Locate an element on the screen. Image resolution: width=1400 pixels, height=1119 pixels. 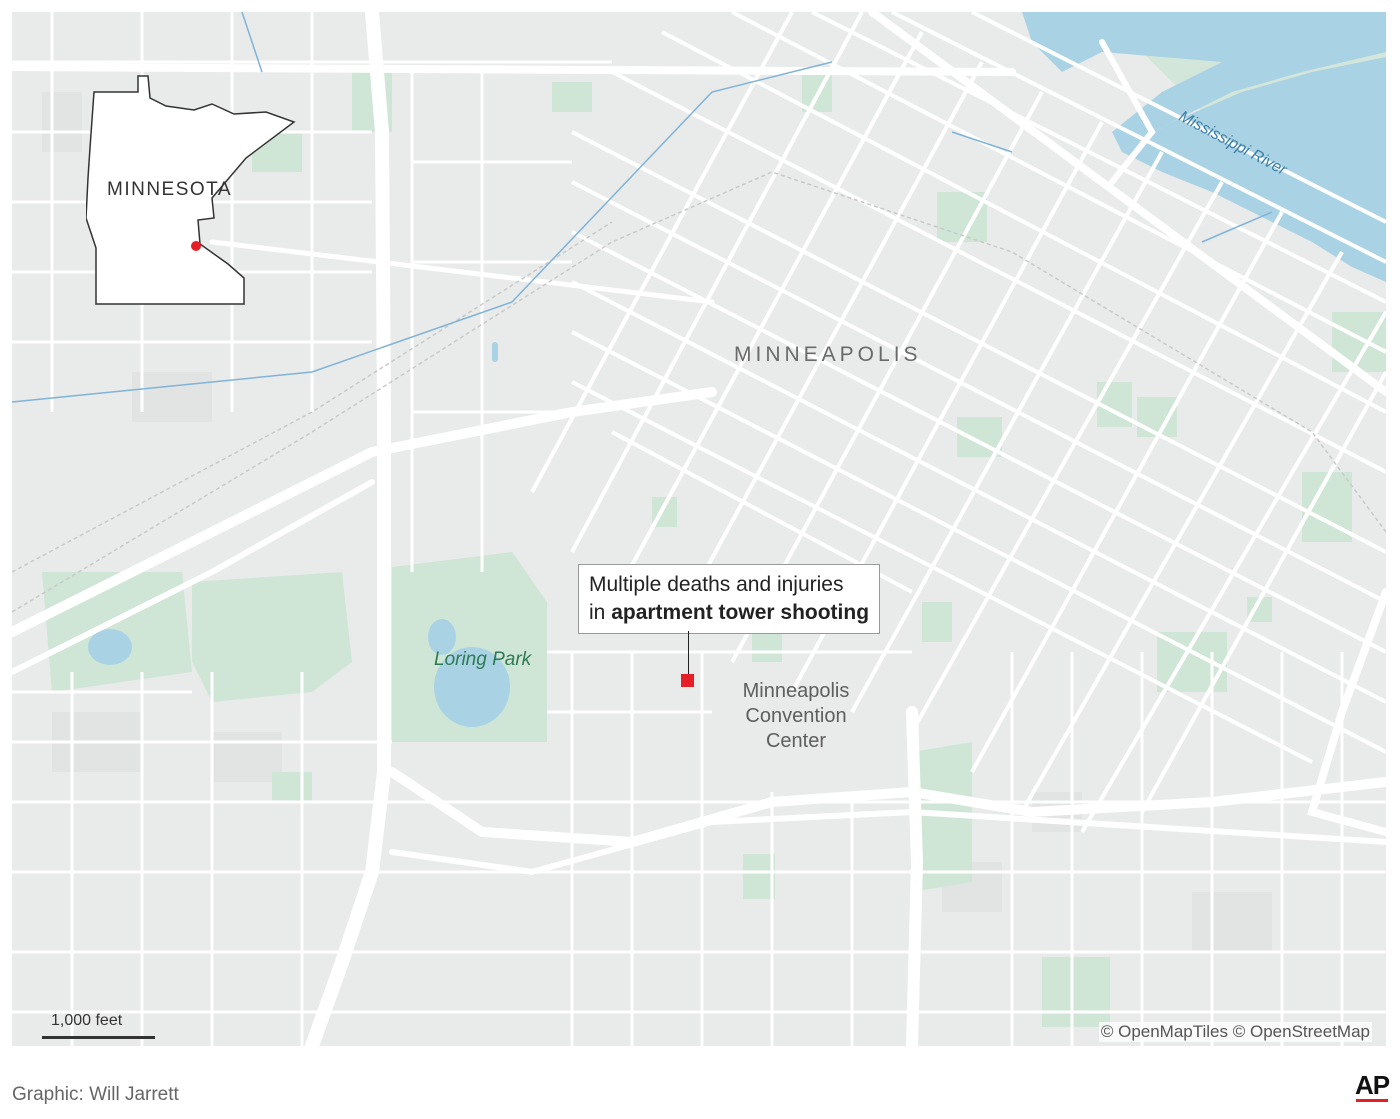
callout-prefix: in is located at coordinates (600, 612).